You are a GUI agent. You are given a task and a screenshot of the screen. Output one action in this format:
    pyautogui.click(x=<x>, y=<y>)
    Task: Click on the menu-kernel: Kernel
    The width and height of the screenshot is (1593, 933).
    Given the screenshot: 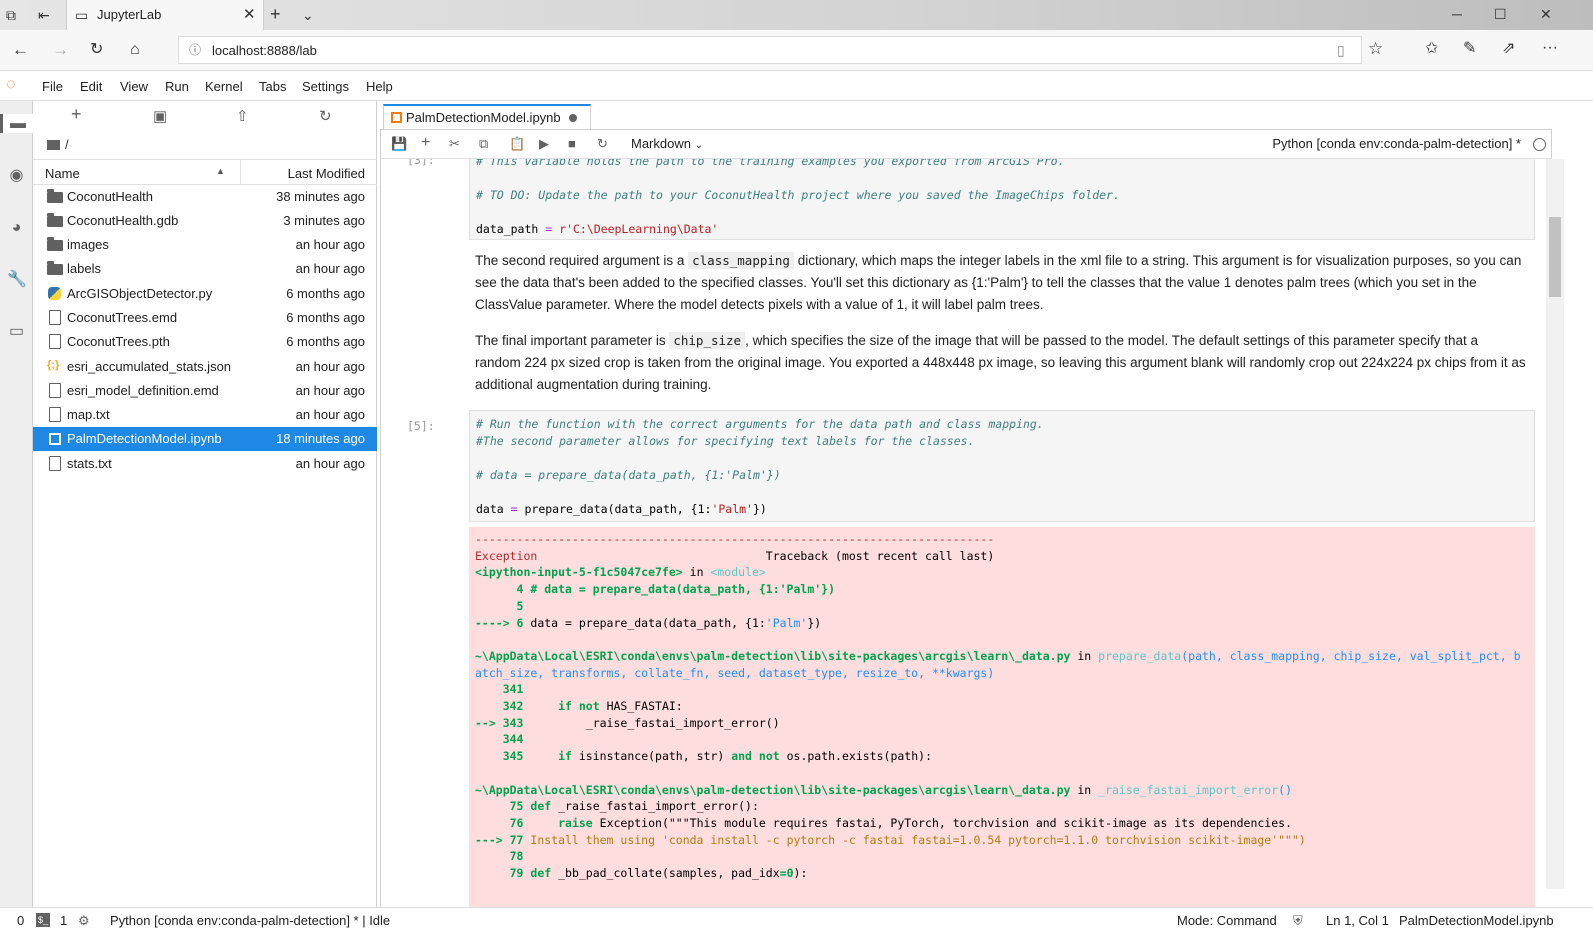 What is the action you would take?
    pyautogui.click(x=224, y=86)
    